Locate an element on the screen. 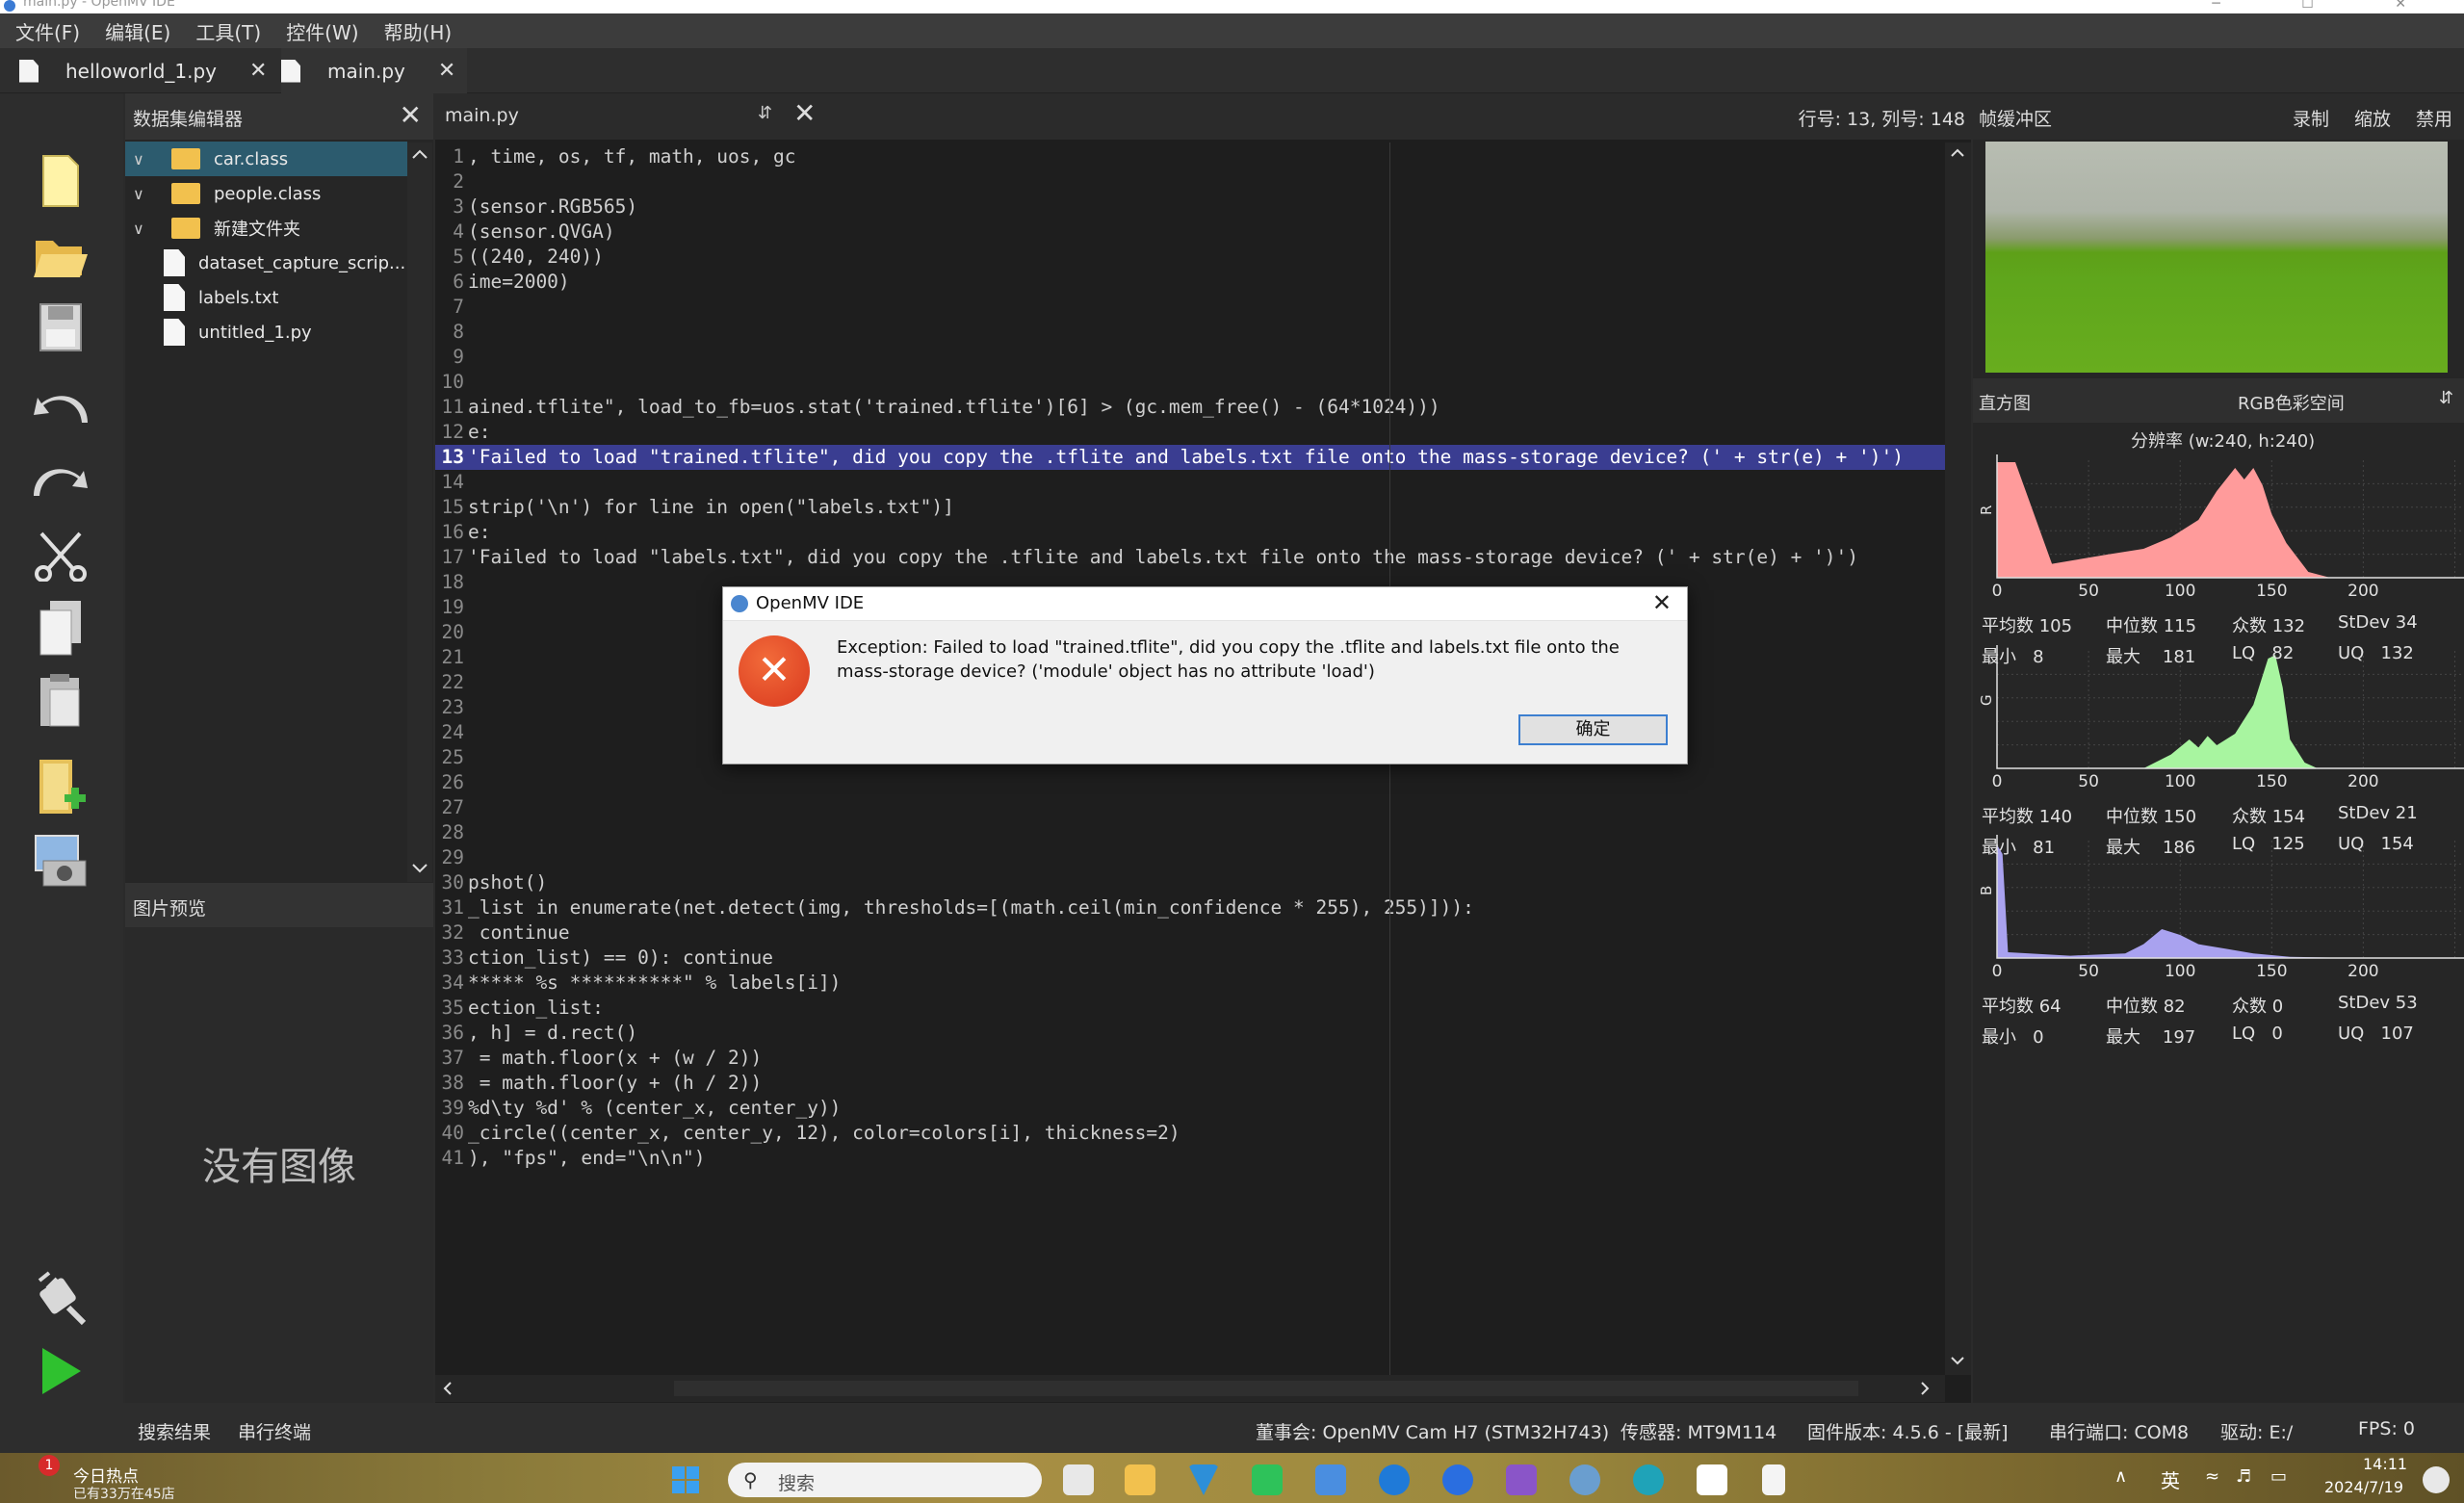 This screenshot has width=2464, height=1503. code-line: 2 is located at coordinates (1190, 181).